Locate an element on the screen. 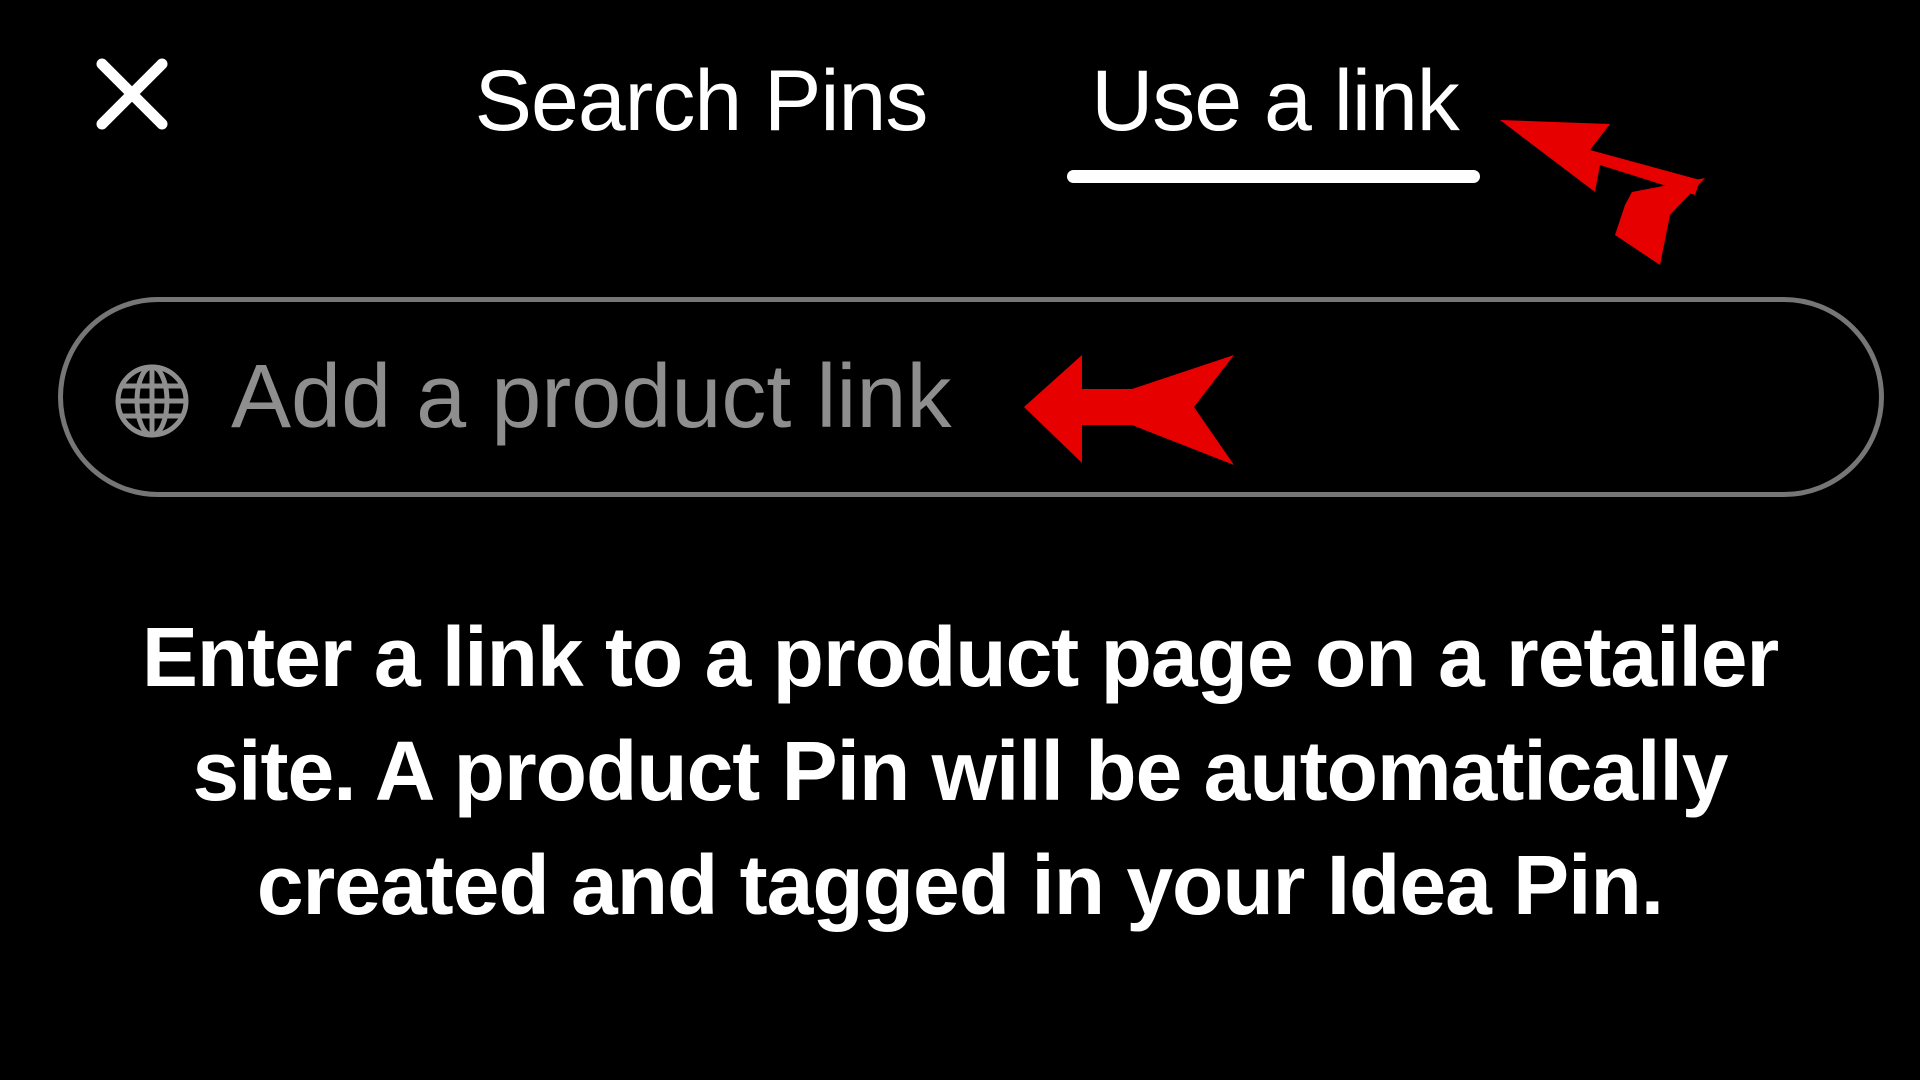  globe-icon is located at coordinates (152, 401).